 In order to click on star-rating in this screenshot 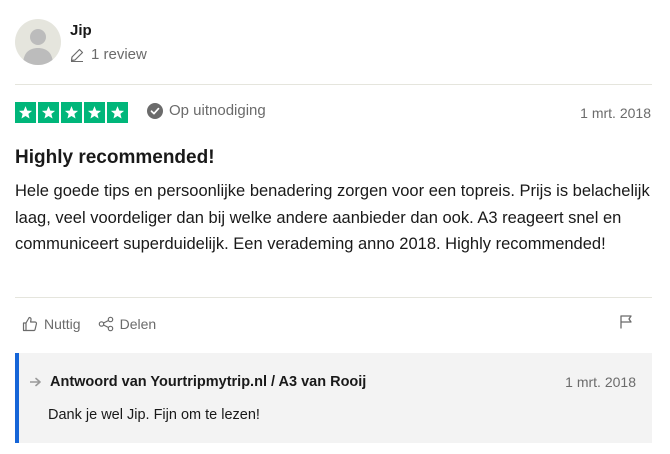, I will do `click(71, 112)`.